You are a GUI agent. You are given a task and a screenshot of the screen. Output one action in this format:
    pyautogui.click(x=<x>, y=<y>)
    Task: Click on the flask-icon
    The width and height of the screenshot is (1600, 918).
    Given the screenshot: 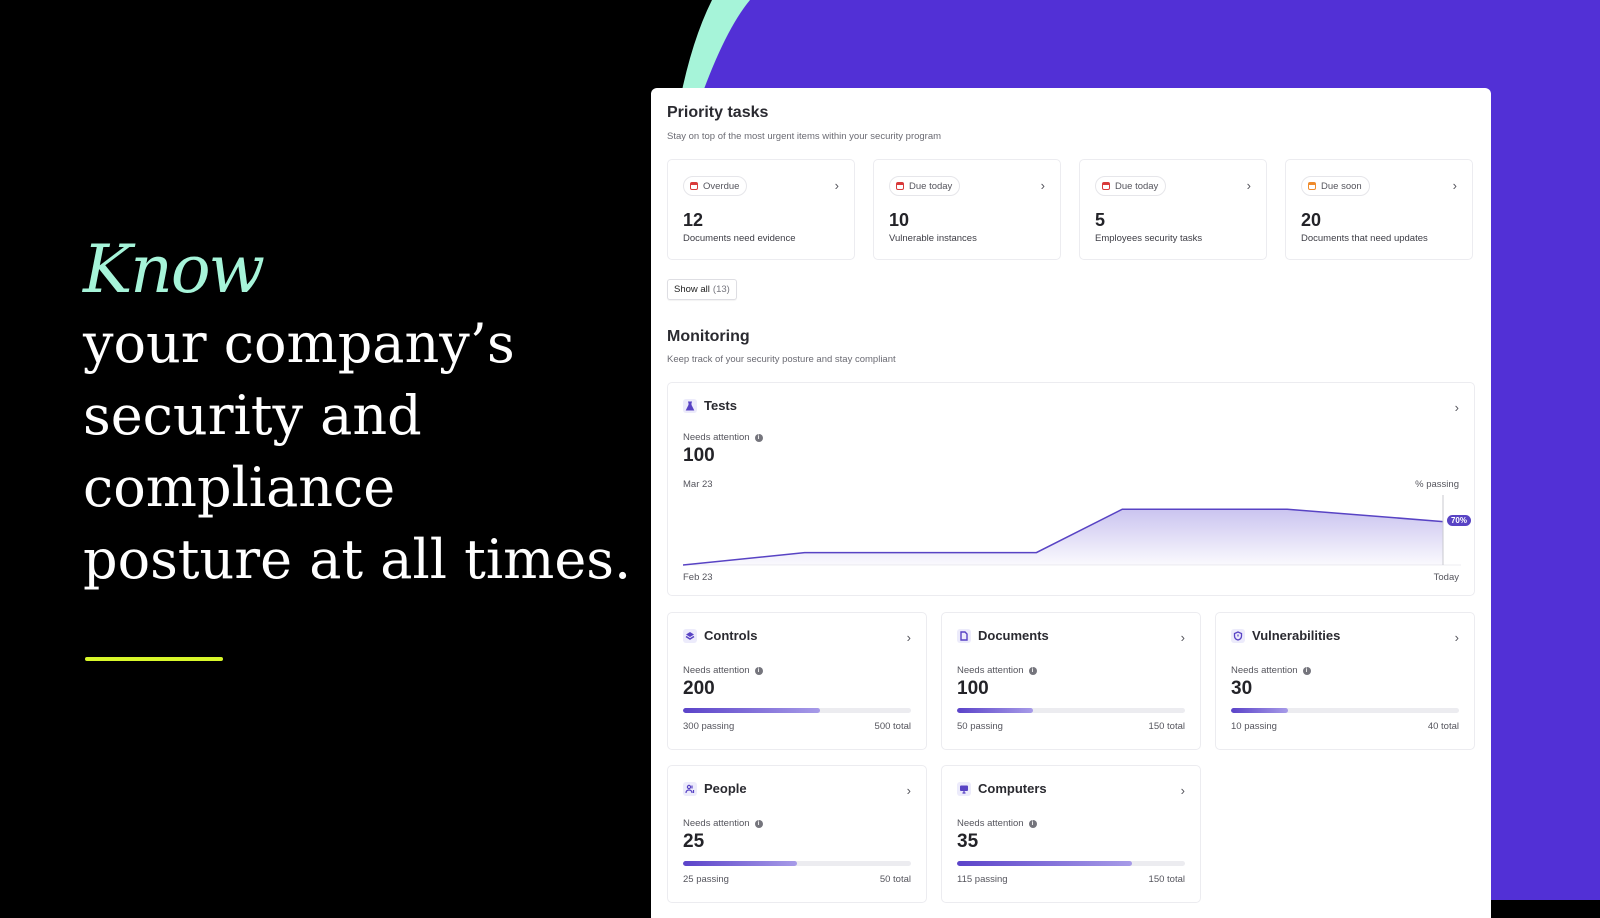 What is the action you would take?
    pyautogui.click(x=690, y=405)
    